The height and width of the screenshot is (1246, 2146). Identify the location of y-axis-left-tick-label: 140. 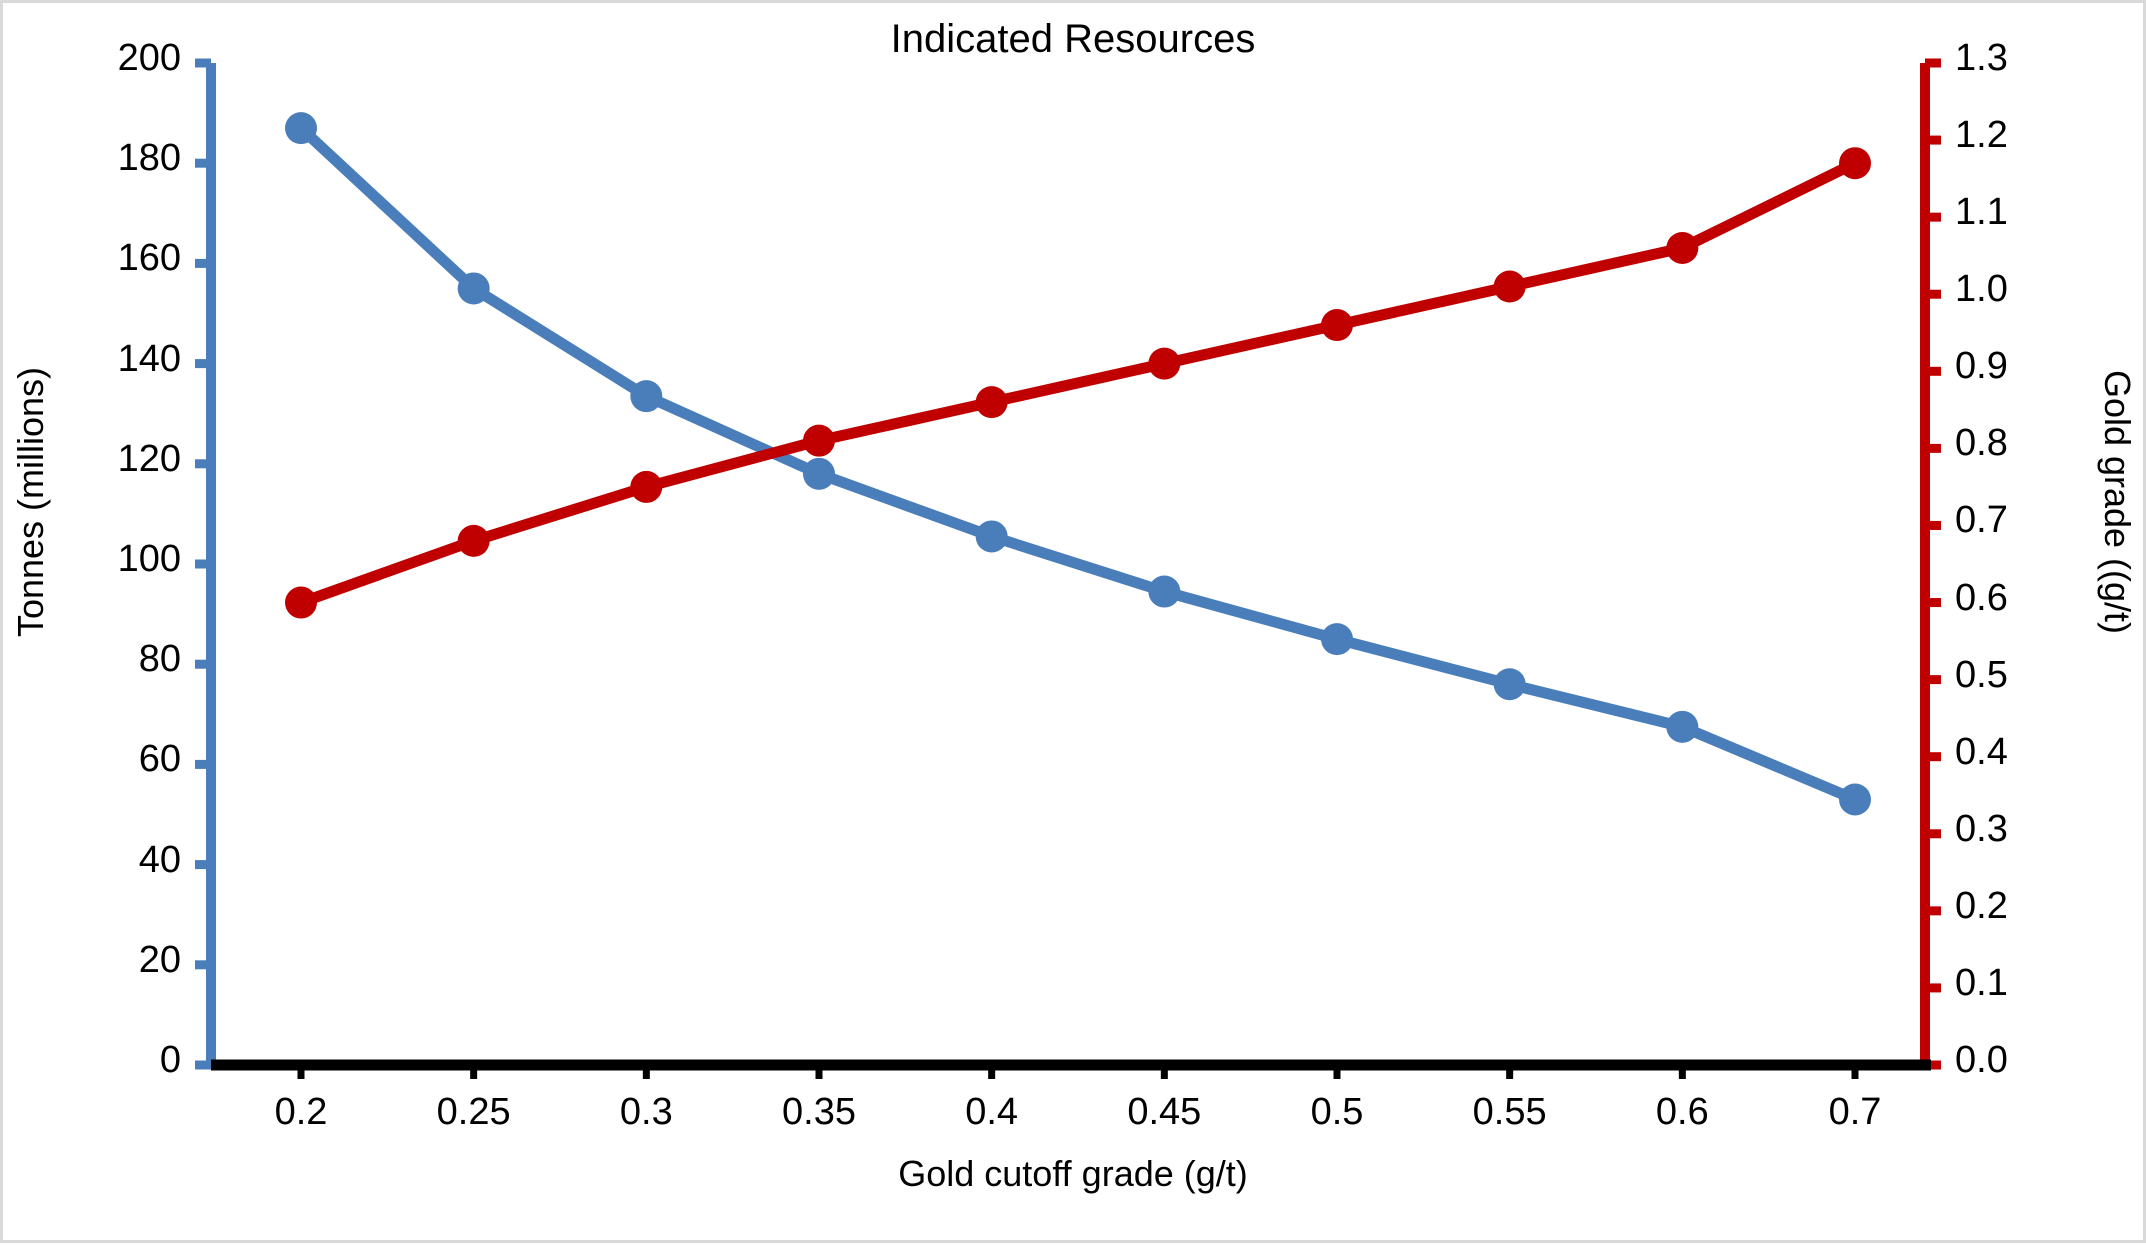
(149, 358).